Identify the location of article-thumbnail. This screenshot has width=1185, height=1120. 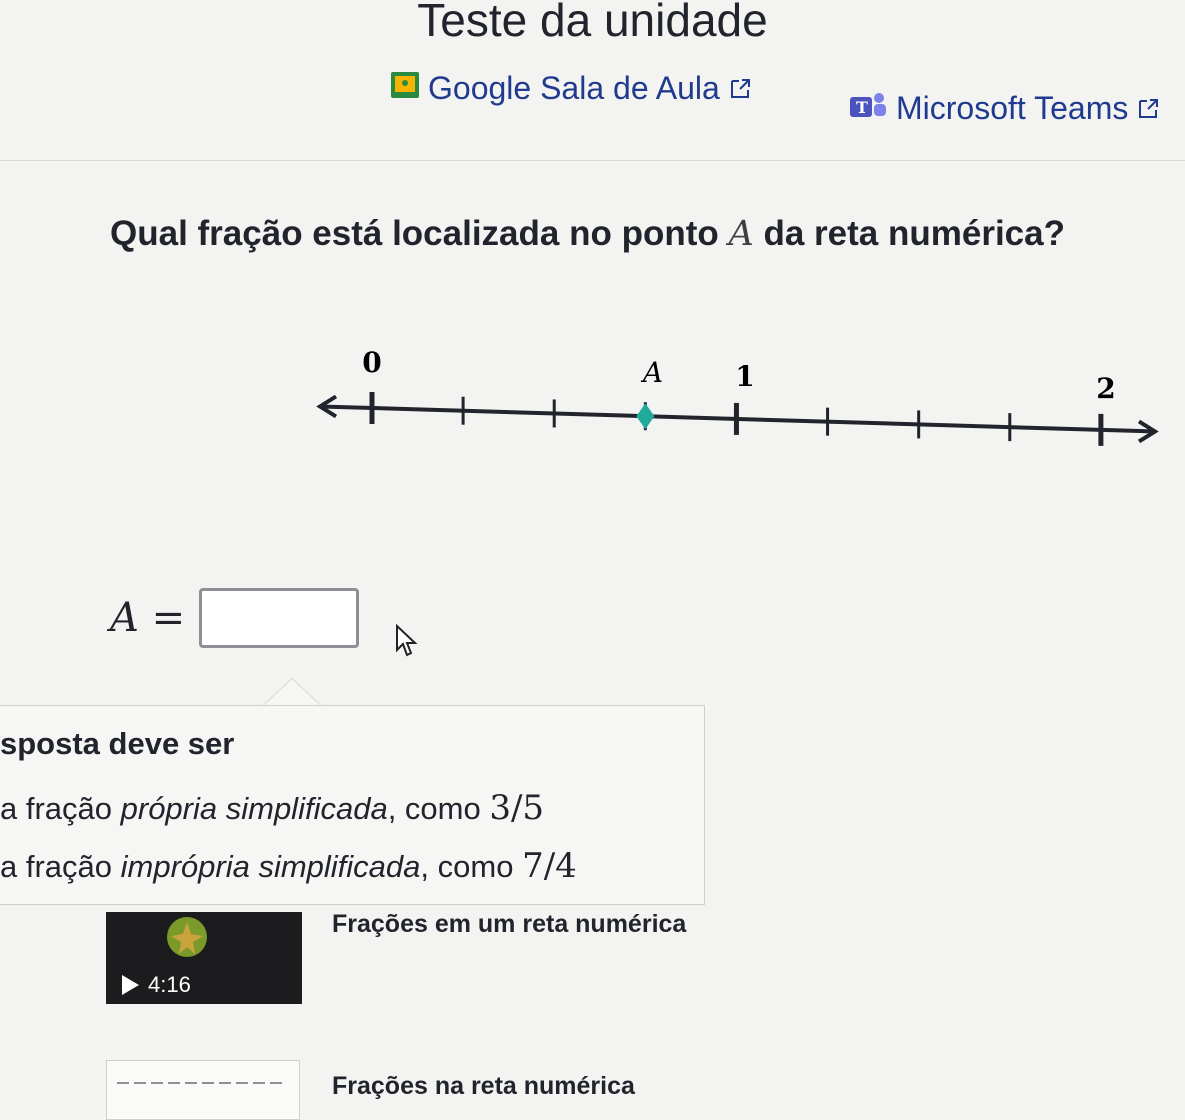
(203, 1090).